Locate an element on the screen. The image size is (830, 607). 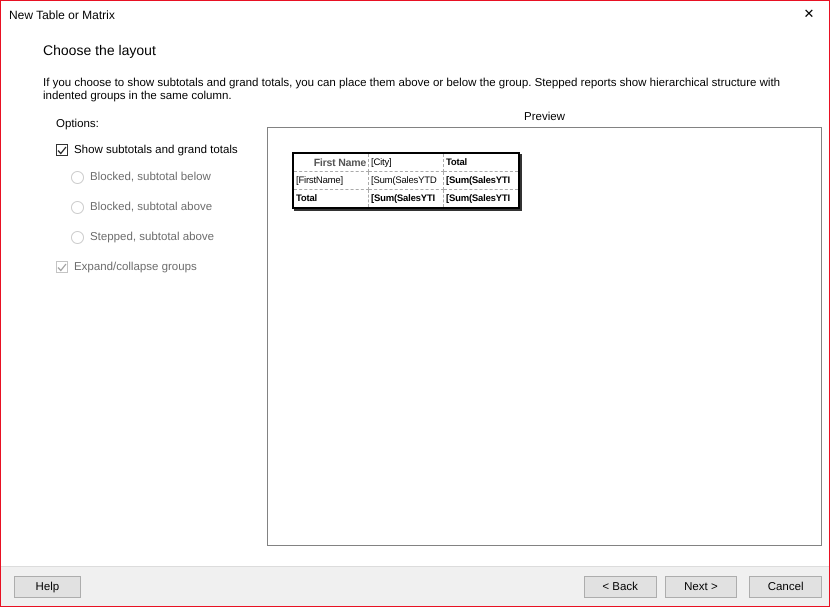
window-title: New Table or Matrix is located at coordinates (62, 15).